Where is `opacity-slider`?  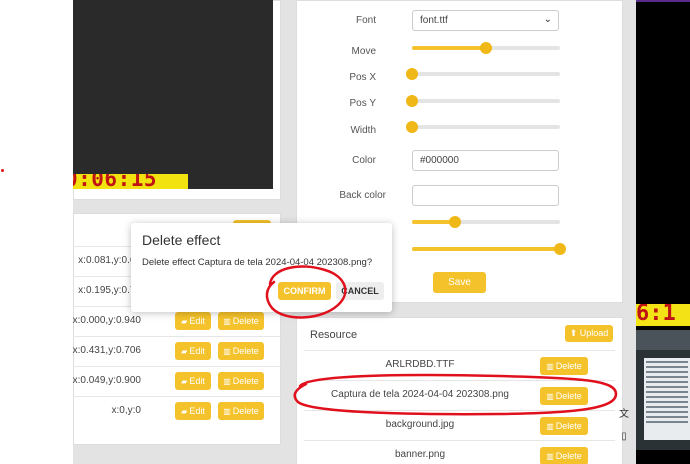
opacity-slider is located at coordinates (486, 222).